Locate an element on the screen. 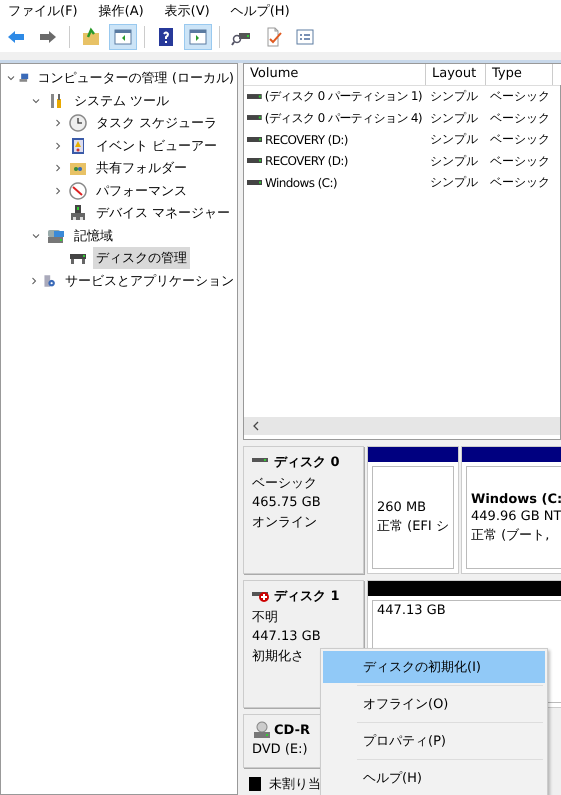  menu-item: 表示(V) is located at coordinates (187, 11).